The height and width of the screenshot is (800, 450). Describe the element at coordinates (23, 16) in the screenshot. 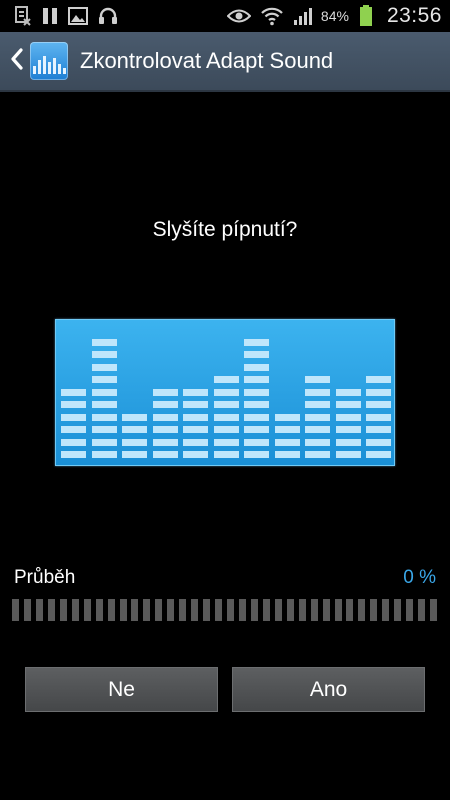

I see `notification-doc-icon` at that location.